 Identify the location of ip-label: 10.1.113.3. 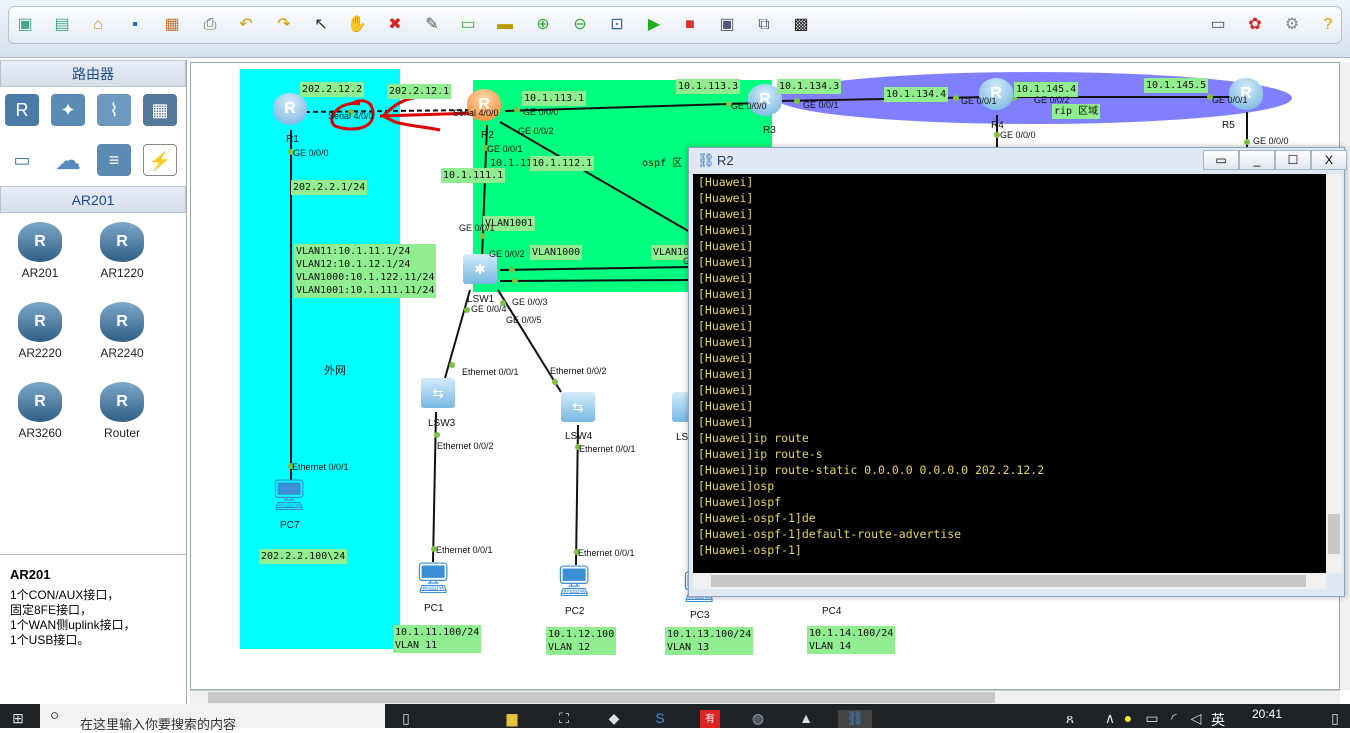
(708, 86).